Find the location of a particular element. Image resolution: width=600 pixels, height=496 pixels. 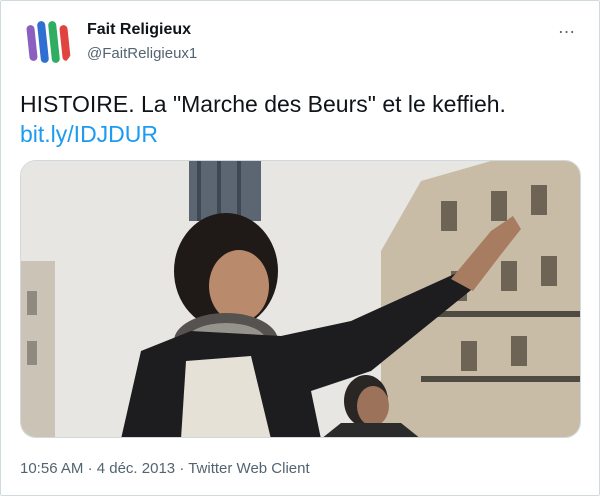

avatar-logo-icon is located at coordinates (47, 42).